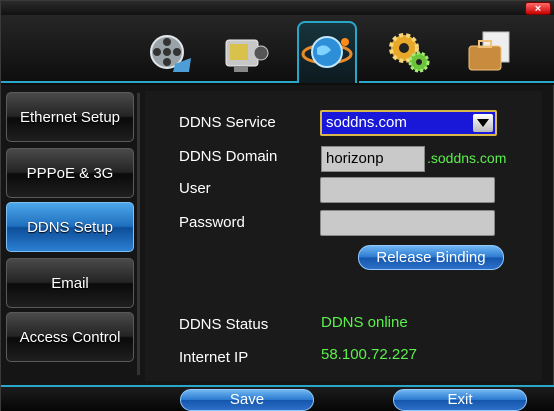 The height and width of the screenshot is (411, 554). What do you see at coordinates (456, 82) in the screenshot?
I see `menu-accent-line-right` at bounding box center [456, 82].